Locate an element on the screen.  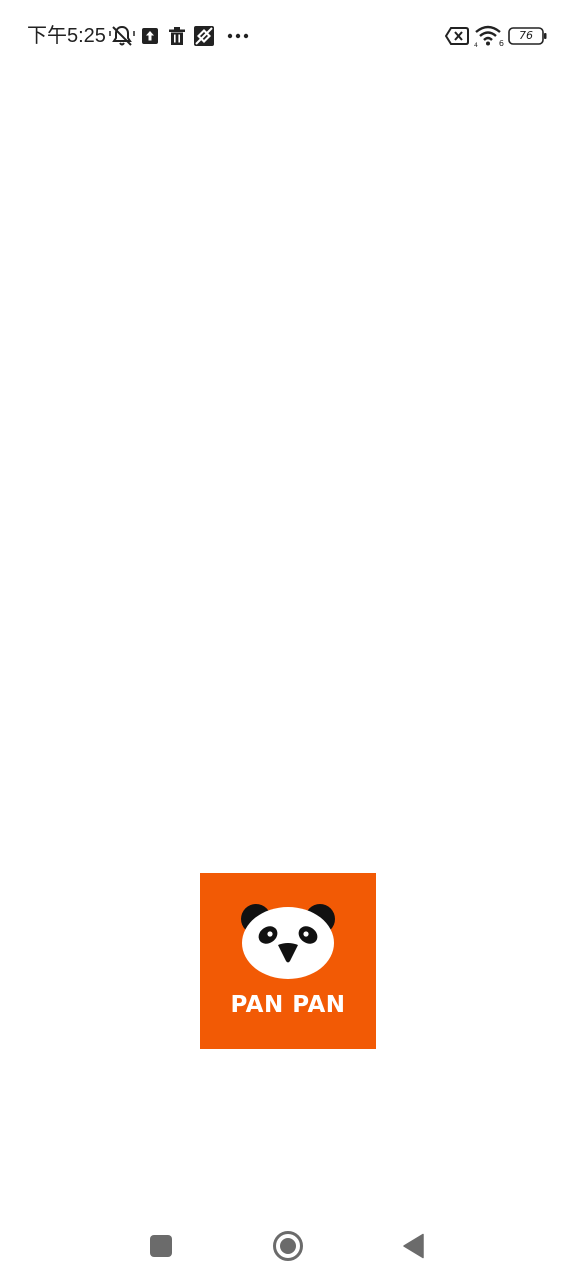
back-button is located at coordinates (414, 1246).